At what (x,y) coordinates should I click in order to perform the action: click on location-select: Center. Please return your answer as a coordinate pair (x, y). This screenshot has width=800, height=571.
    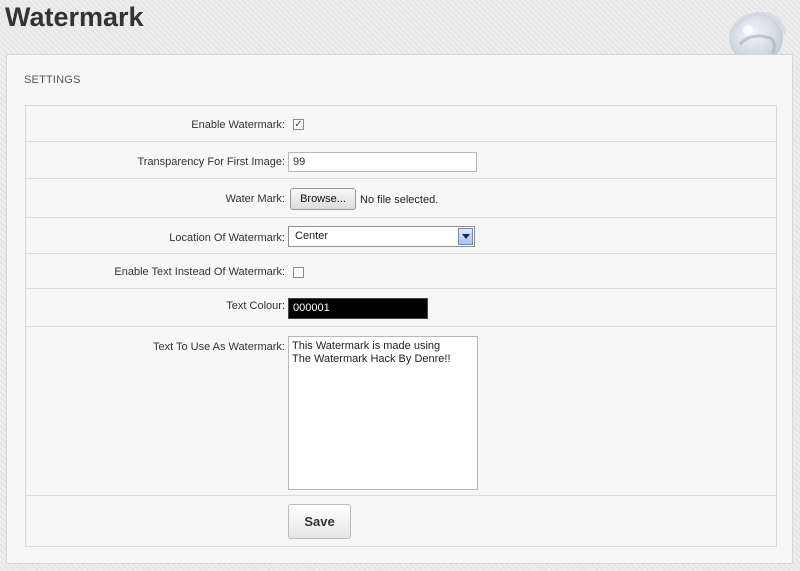
    Looking at the image, I should click on (381, 236).